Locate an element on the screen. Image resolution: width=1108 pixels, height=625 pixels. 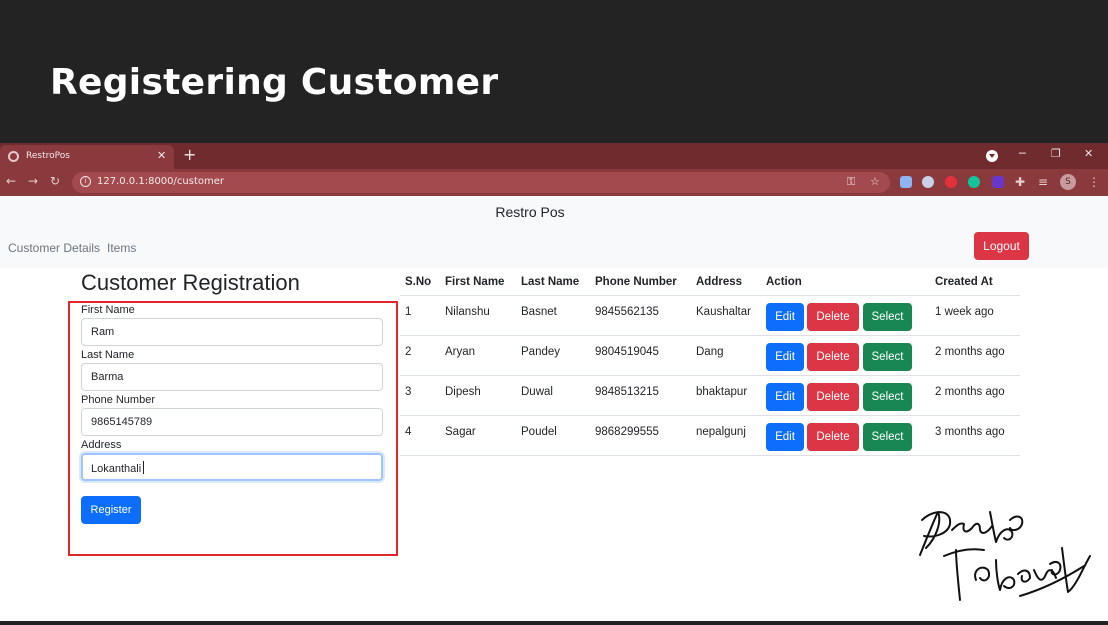
nav-link-customer-details: Customer Details is located at coordinates (54, 248).